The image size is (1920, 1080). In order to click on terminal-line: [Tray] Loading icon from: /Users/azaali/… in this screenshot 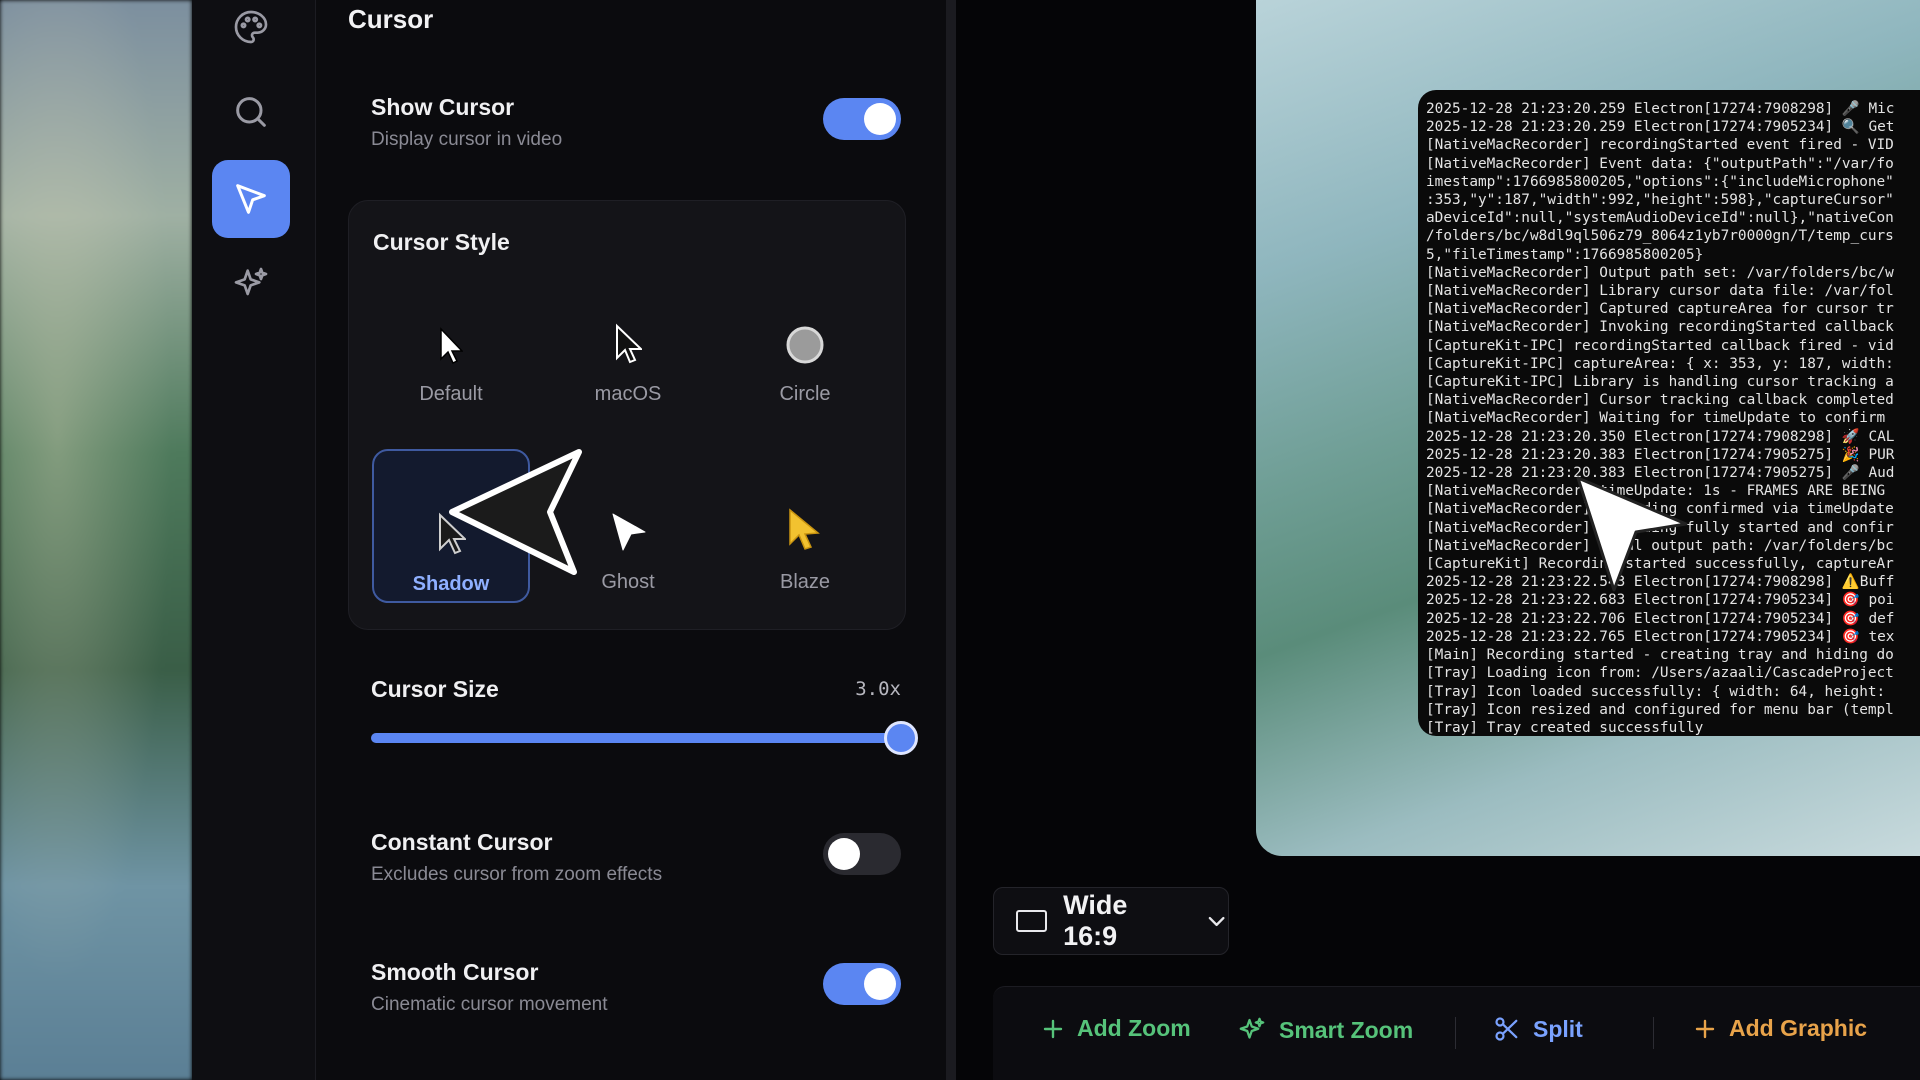, I will do `click(1660, 673)`.